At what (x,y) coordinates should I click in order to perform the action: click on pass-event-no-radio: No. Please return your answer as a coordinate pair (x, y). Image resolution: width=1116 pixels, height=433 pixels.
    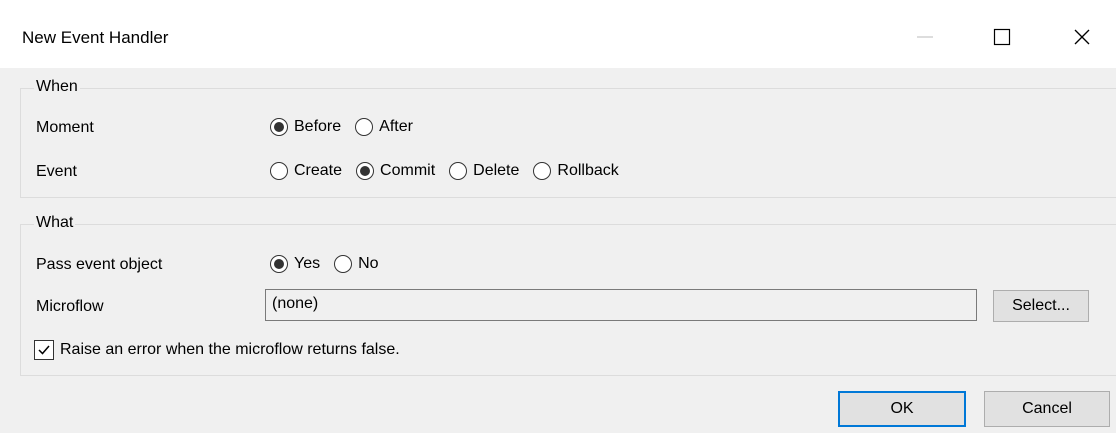
    Looking at the image, I should click on (356, 264).